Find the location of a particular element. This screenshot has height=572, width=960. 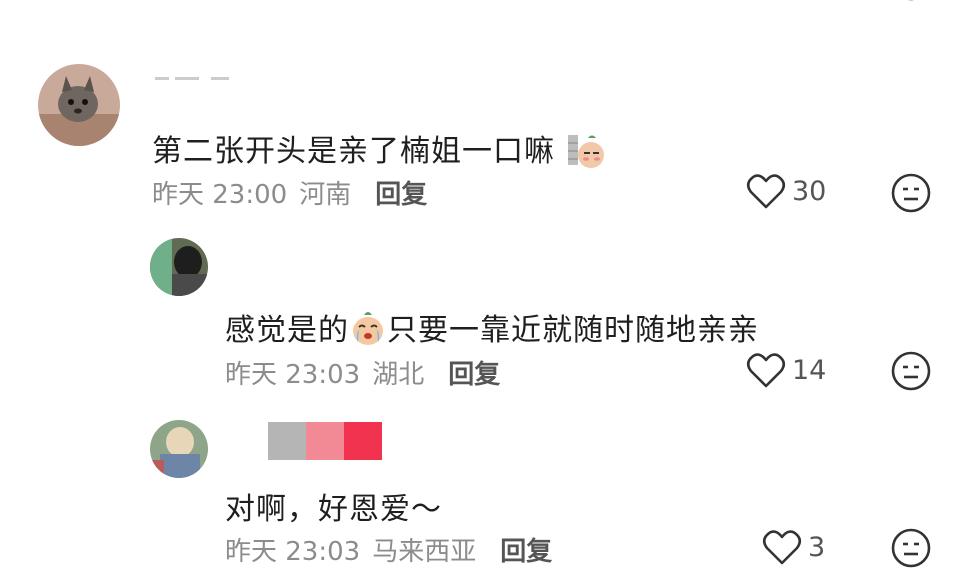

like-count: 30 is located at coordinates (809, 191).